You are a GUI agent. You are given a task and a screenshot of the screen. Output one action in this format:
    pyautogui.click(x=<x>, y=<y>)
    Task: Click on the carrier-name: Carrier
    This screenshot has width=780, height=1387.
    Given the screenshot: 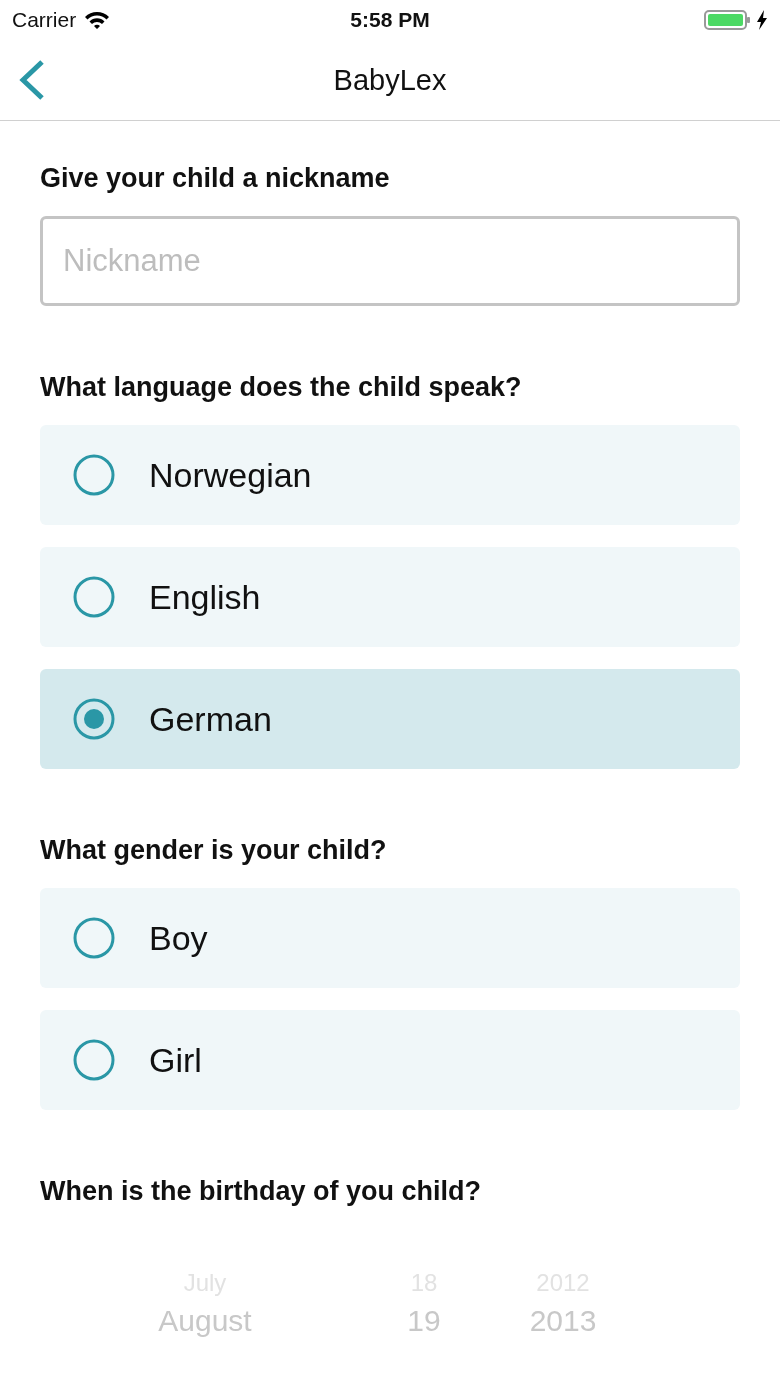 What is the action you would take?
    pyautogui.click(x=44, y=20)
    